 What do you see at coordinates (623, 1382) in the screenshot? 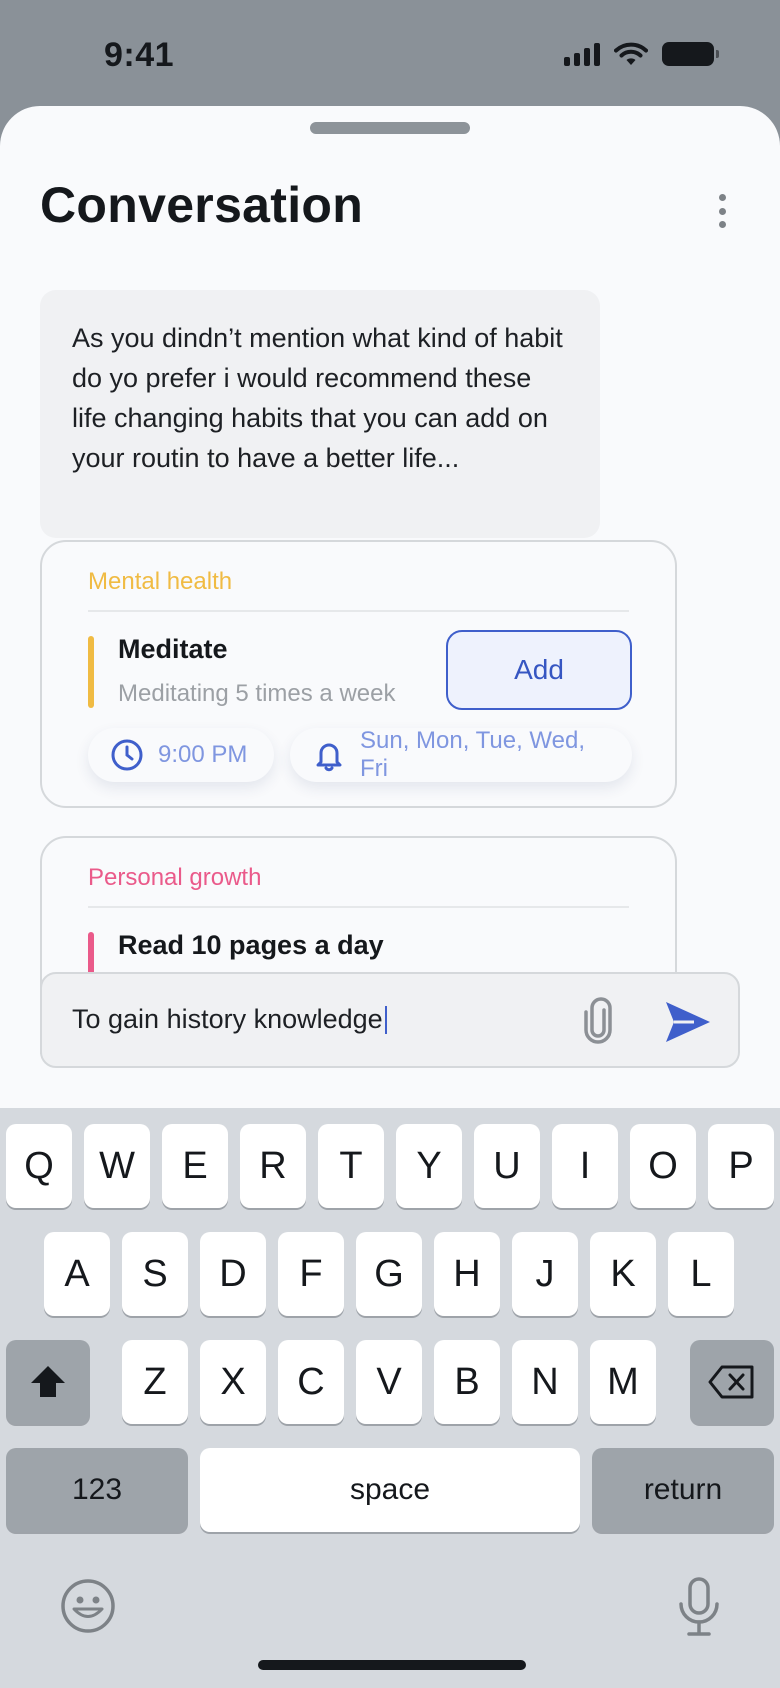
I see `key-m: M` at bounding box center [623, 1382].